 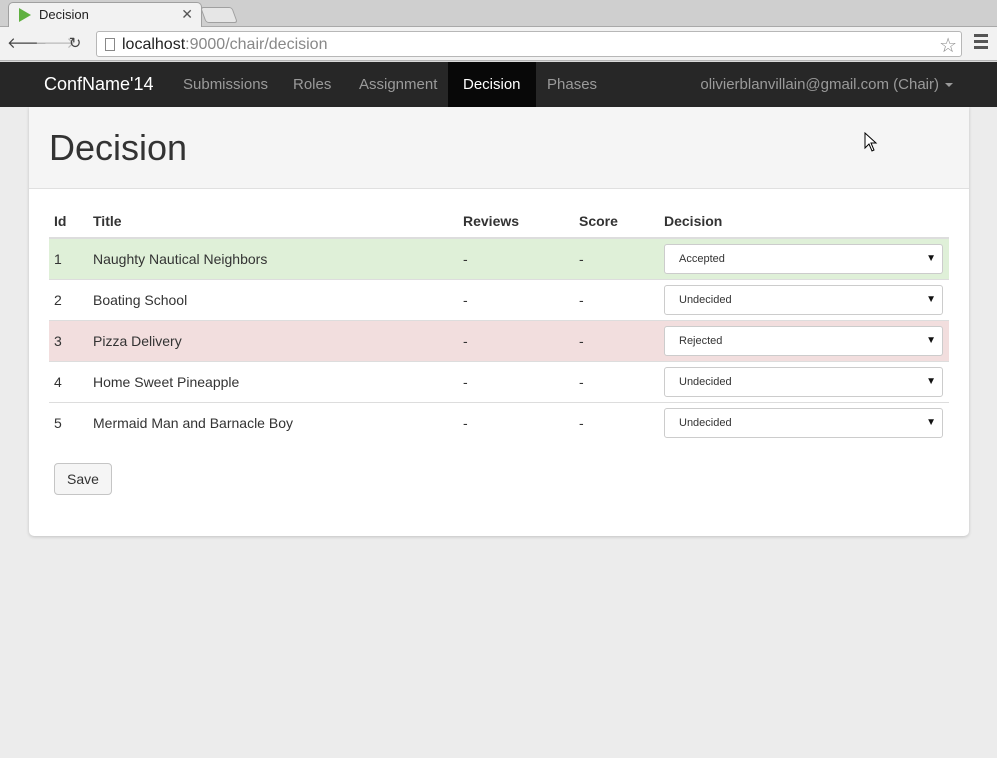 I want to click on table-row: 3 Pizza Delivery - - Rejected ▼, so click(x=499, y=340).